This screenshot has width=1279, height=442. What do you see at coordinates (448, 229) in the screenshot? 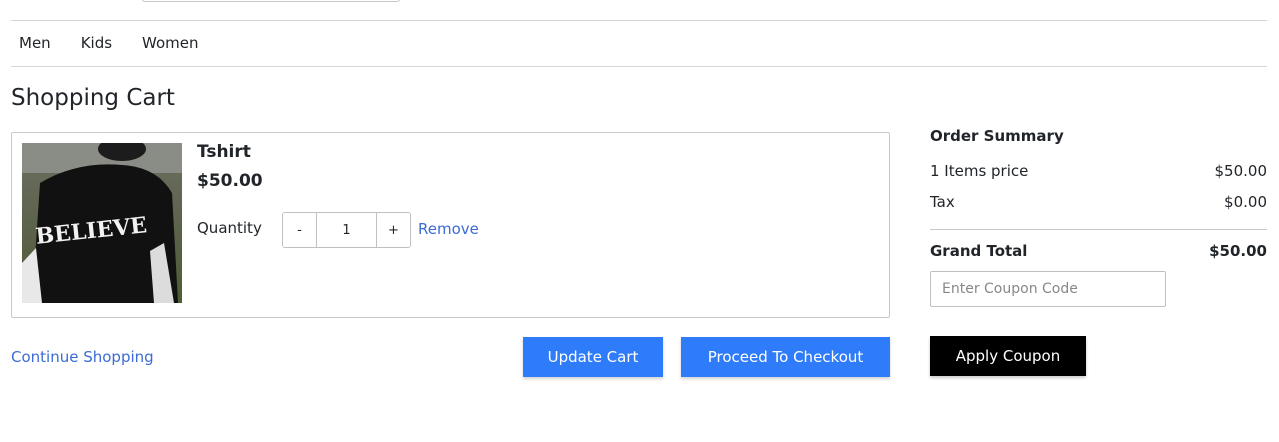
I see `remove-link: Remove` at bounding box center [448, 229].